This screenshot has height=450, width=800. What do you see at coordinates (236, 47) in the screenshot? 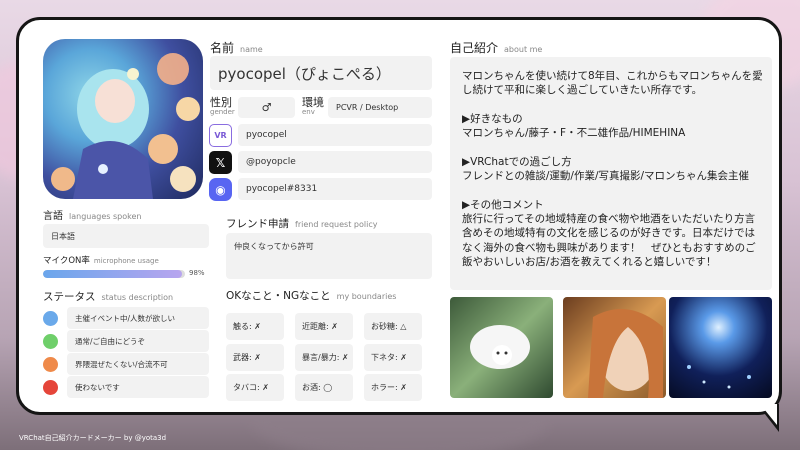
I see `name-label: 名前 name` at bounding box center [236, 47].